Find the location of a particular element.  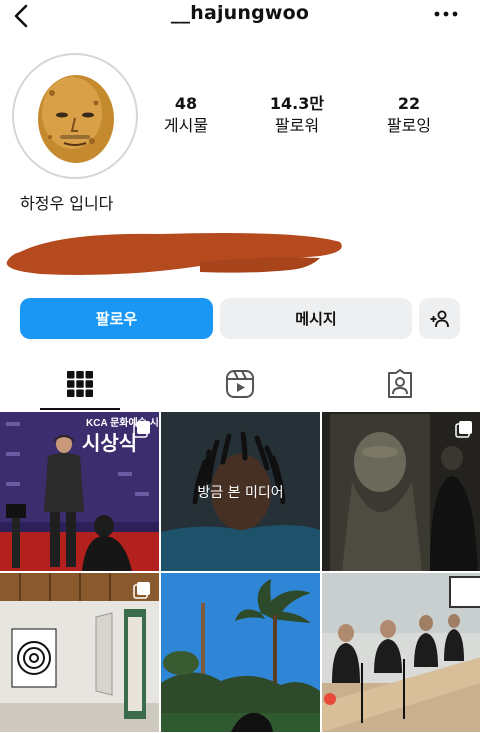

profile-tabs is located at coordinates (240, 385).